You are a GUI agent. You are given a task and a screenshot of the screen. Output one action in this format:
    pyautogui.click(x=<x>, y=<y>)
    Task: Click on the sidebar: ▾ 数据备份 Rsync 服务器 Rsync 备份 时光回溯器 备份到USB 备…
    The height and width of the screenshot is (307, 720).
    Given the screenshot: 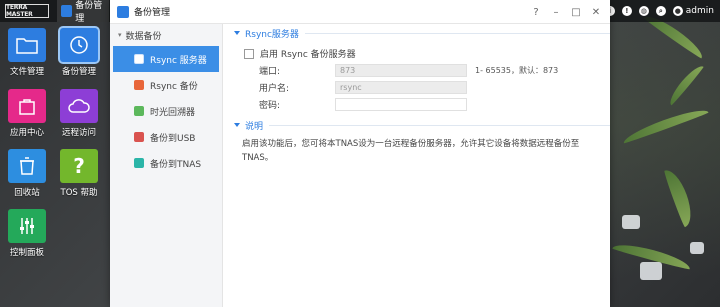 What is the action you would take?
    pyautogui.click(x=166, y=165)
    